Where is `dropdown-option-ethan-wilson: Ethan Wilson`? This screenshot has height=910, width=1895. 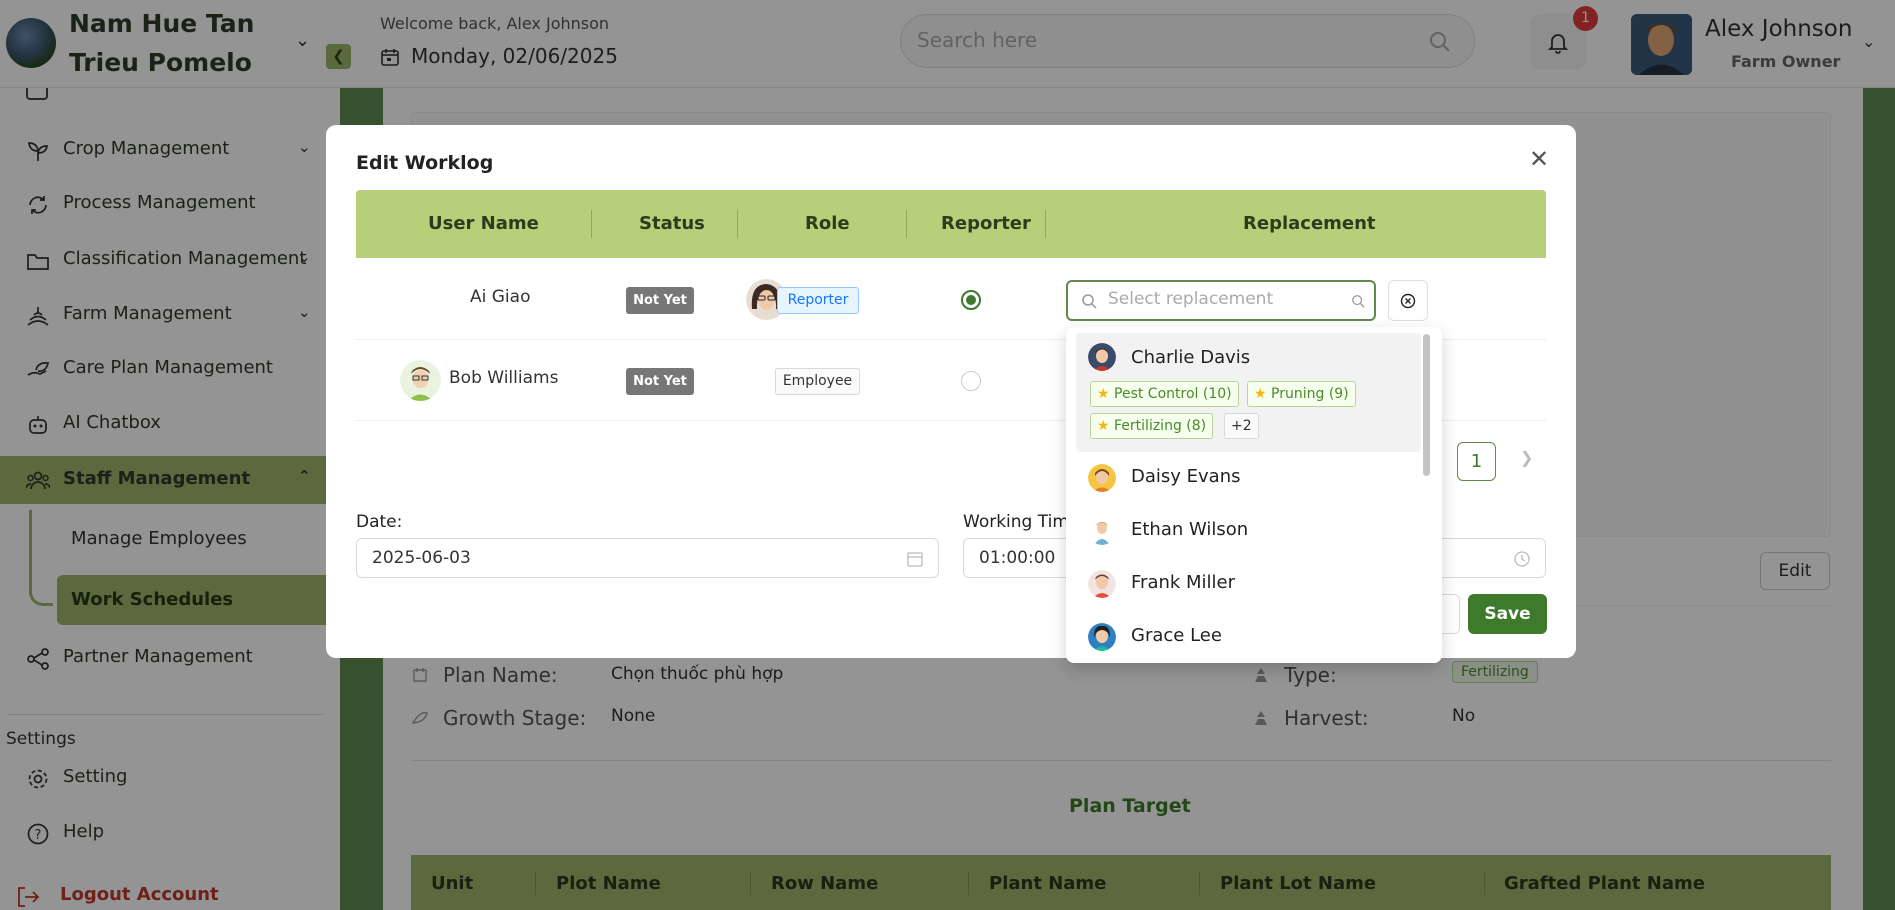
dropdown-option-ethan-wilson: Ethan Wilson is located at coordinates (1248, 531).